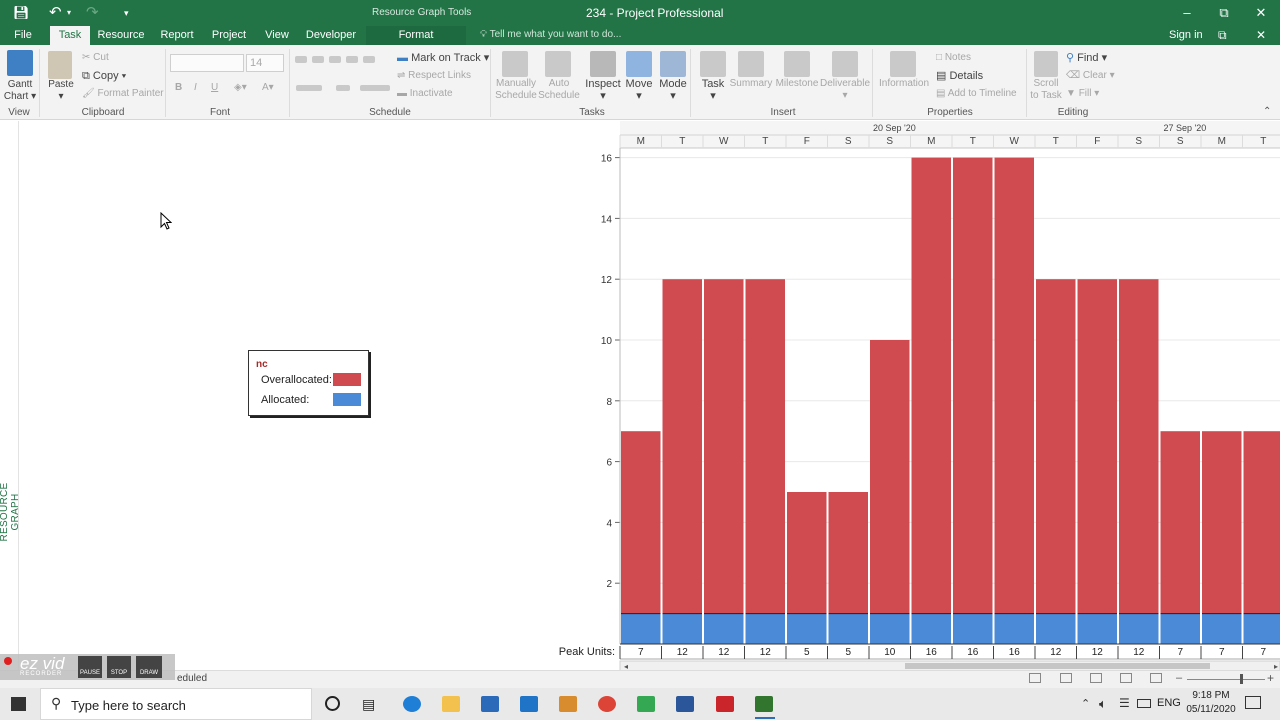 This screenshot has height=720, width=1280. Describe the element at coordinates (416, 35) in the screenshot. I see `tab-format: Format` at that location.